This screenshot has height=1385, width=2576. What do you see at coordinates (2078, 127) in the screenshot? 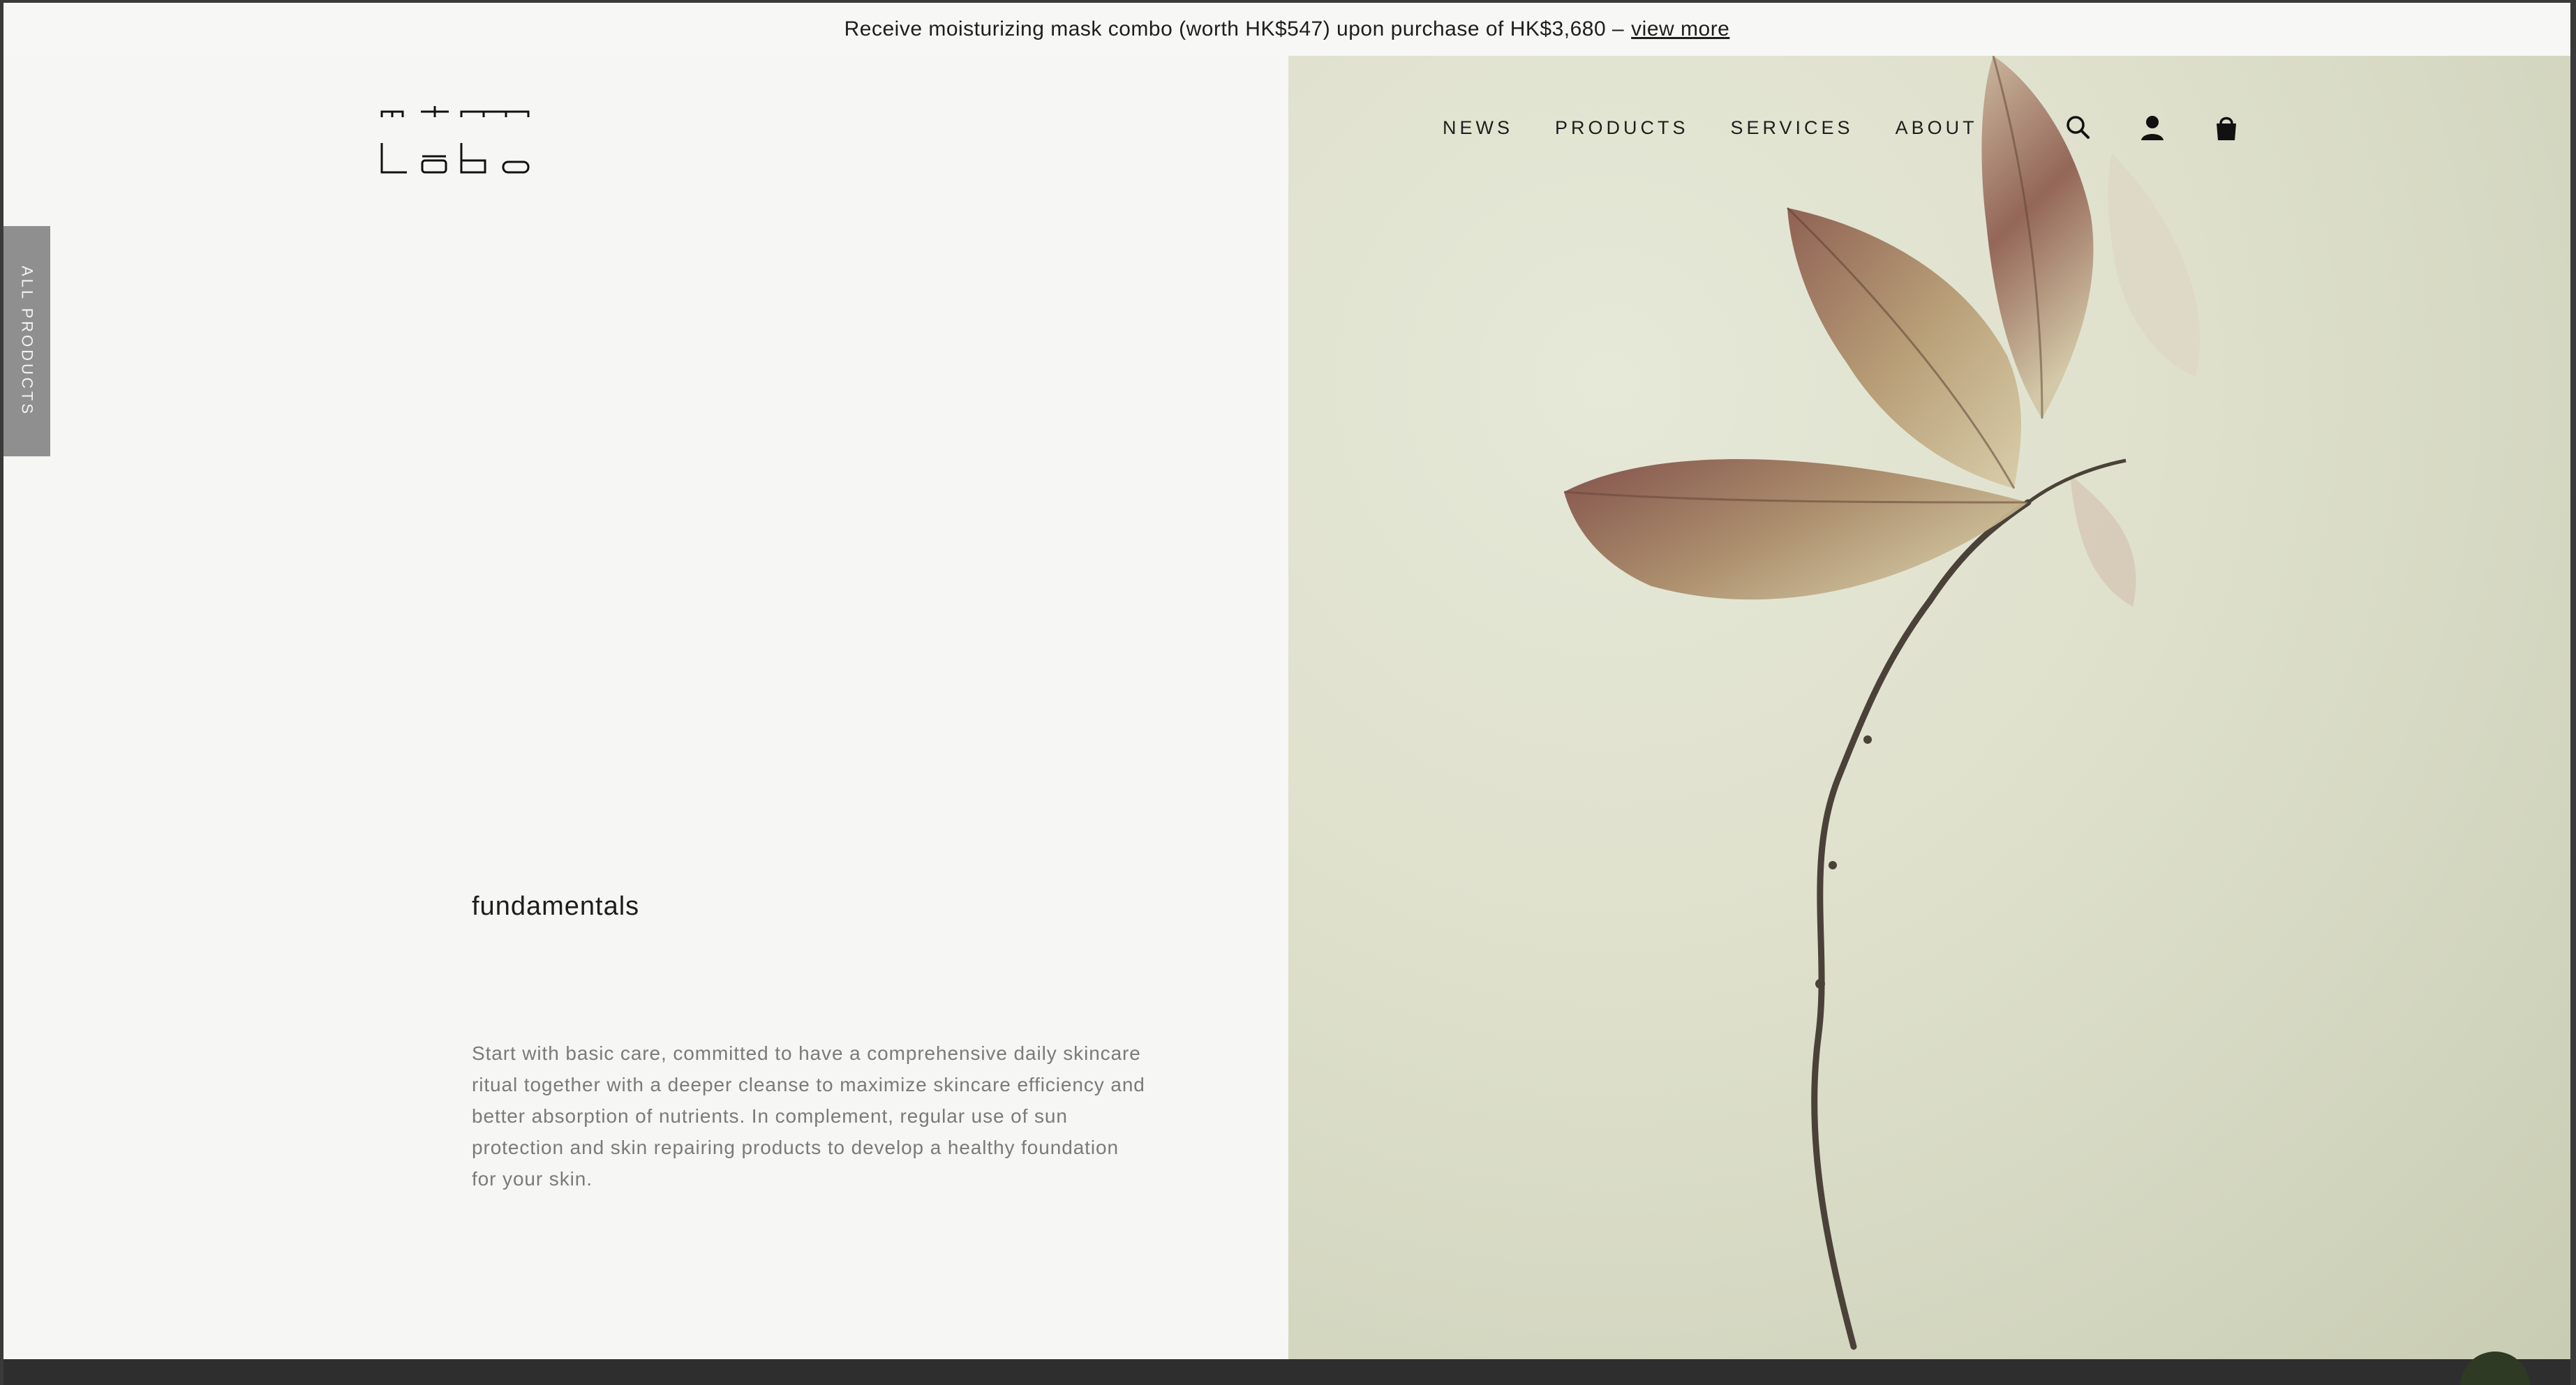
I see `search-icon` at bounding box center [2078, 127].